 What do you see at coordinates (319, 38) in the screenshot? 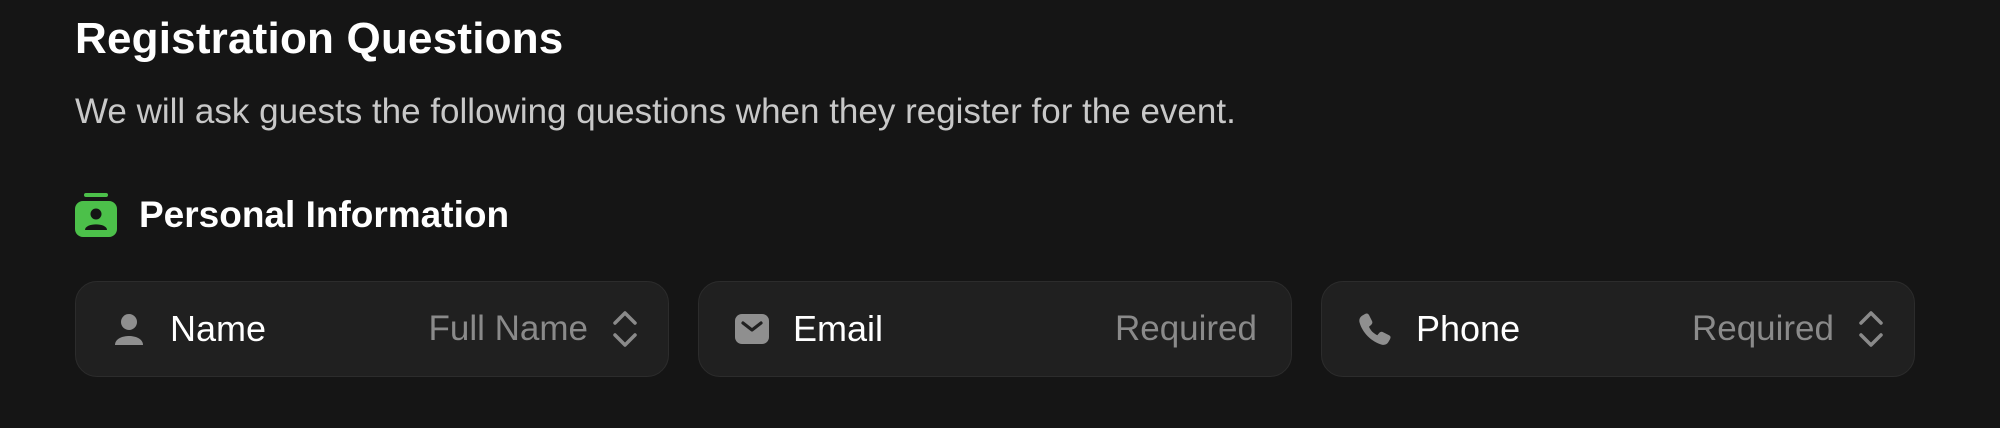
I see `page-title: Registration Questions` at bounding box center [319, 38].